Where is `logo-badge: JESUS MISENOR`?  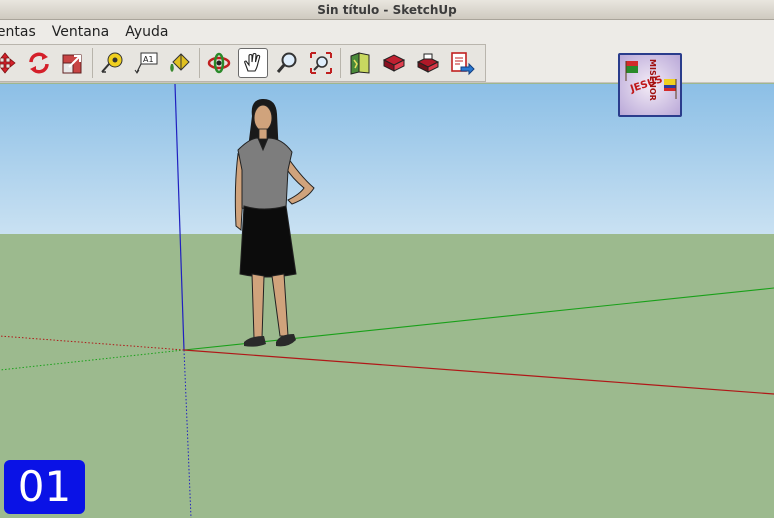
logo-badge: JESUS MISENOR is located at coordinates (650, 85).